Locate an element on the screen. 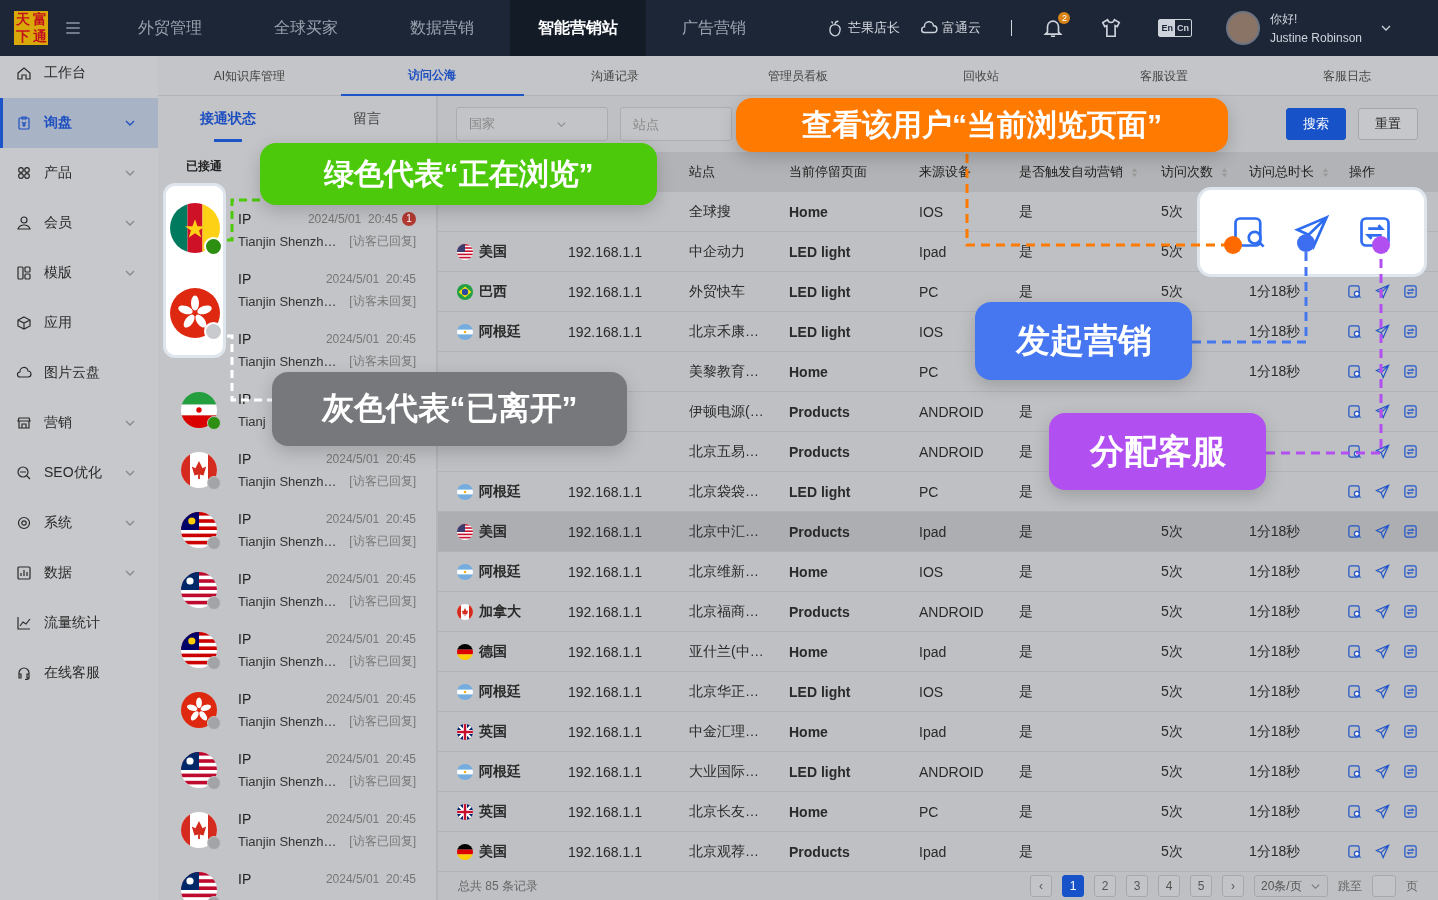  table-row: 英国 192.168.1.1 中金汇理… Home Ipad 是 5次 1分18秒 is located at coordinates (938, 732).